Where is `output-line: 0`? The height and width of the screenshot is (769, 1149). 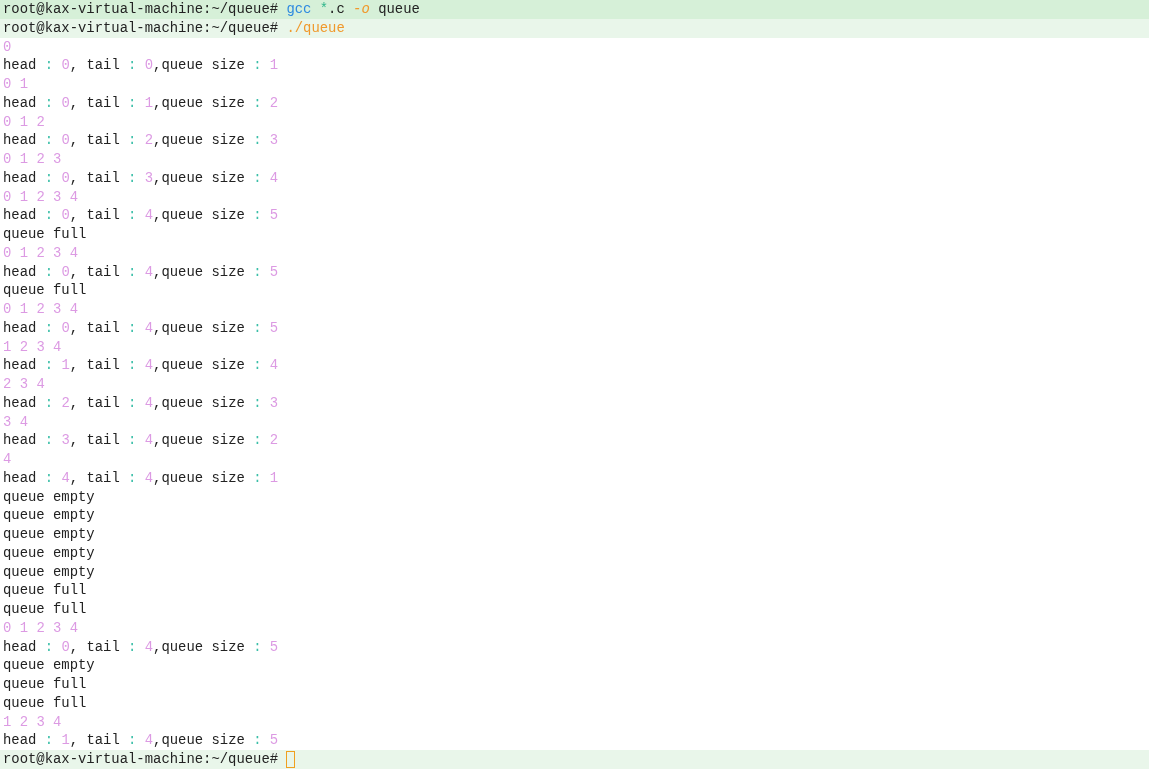 output-line: 0 is located at coordinates (7, 47).